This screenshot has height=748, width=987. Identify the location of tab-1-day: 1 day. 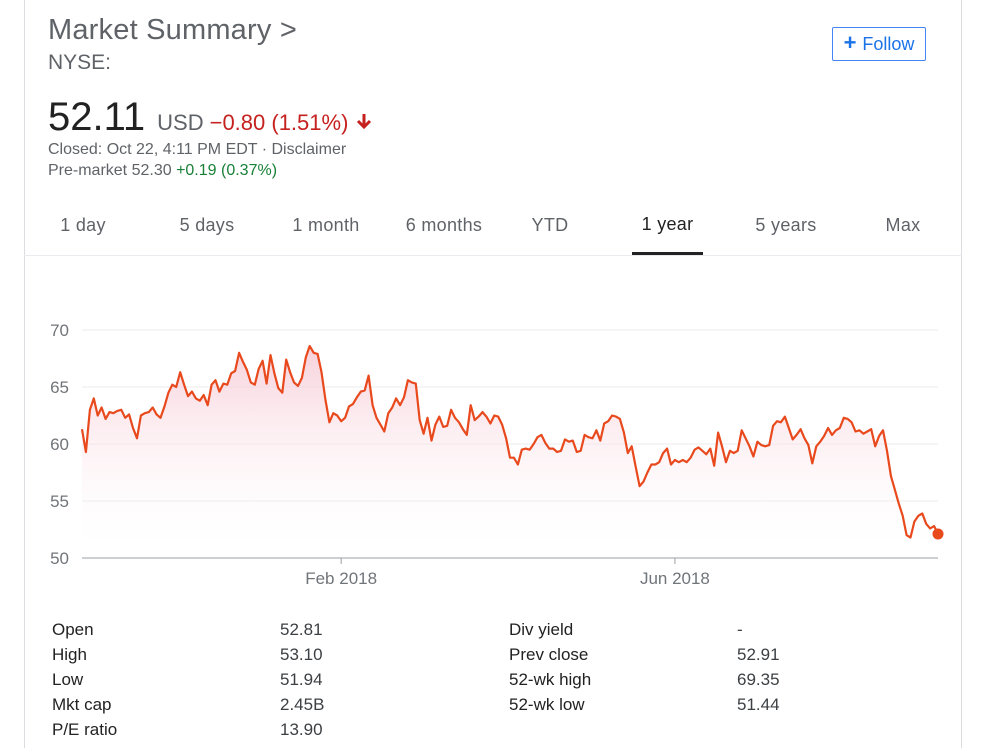
(83, 225).